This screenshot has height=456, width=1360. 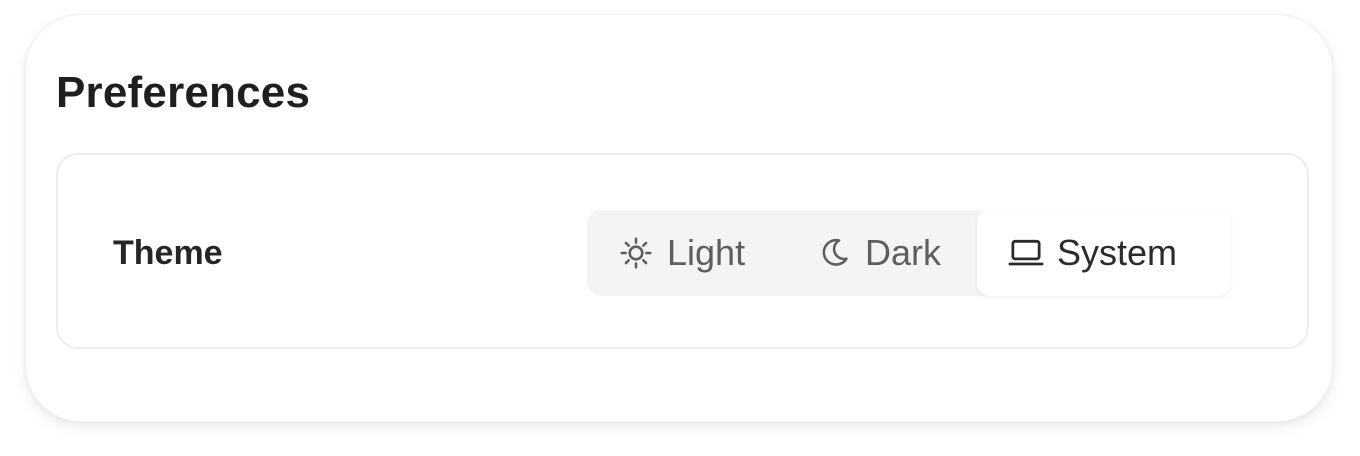 What do you see at coordinates (706, 252) in the screenshot?
I see `theme-option-light-label: Light` at bounding box center [706, 252].